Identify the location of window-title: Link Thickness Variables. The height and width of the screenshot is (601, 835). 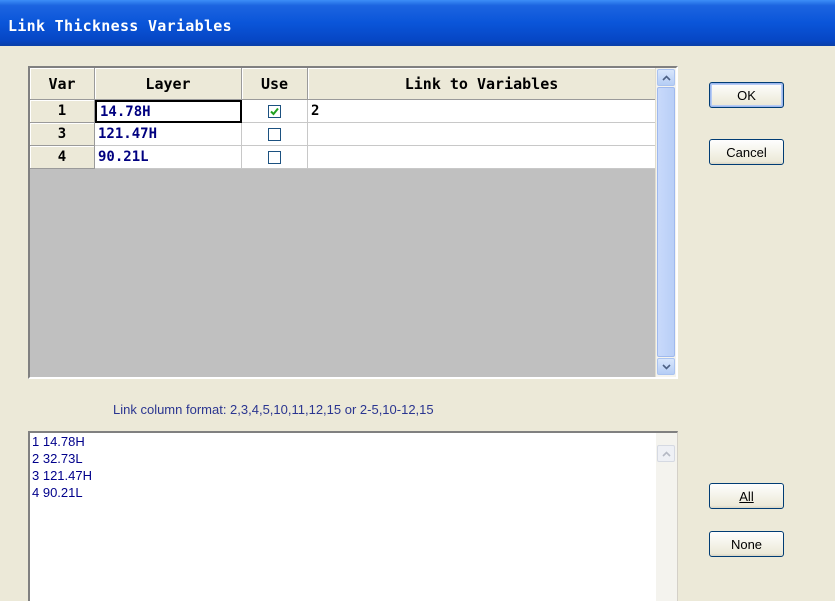
(120, 26).